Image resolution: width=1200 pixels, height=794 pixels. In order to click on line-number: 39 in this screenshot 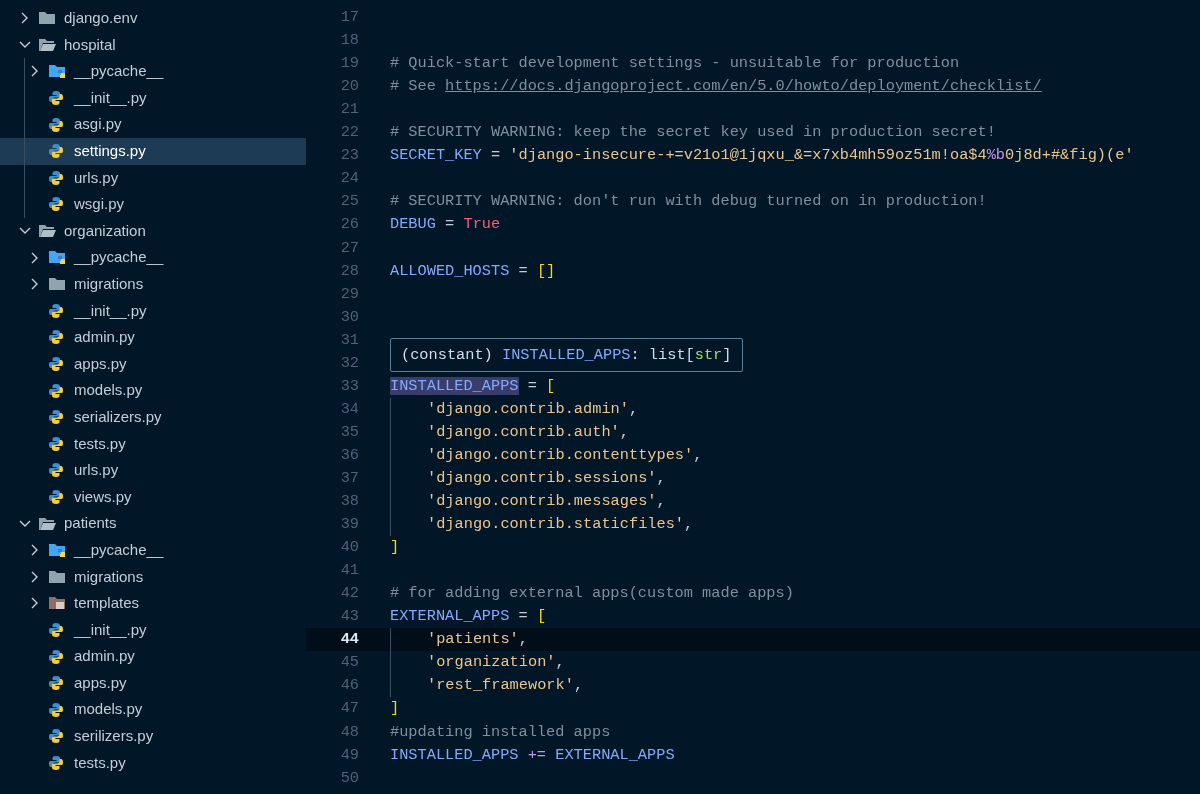, I will do `click(349, 525)`.